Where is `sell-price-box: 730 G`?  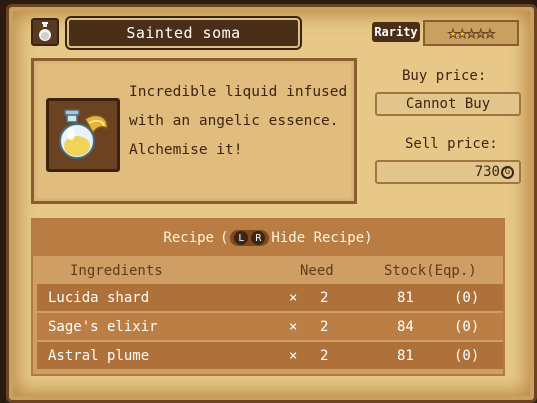 sell-price-box: 730 G is located at coordinates (448, 172).